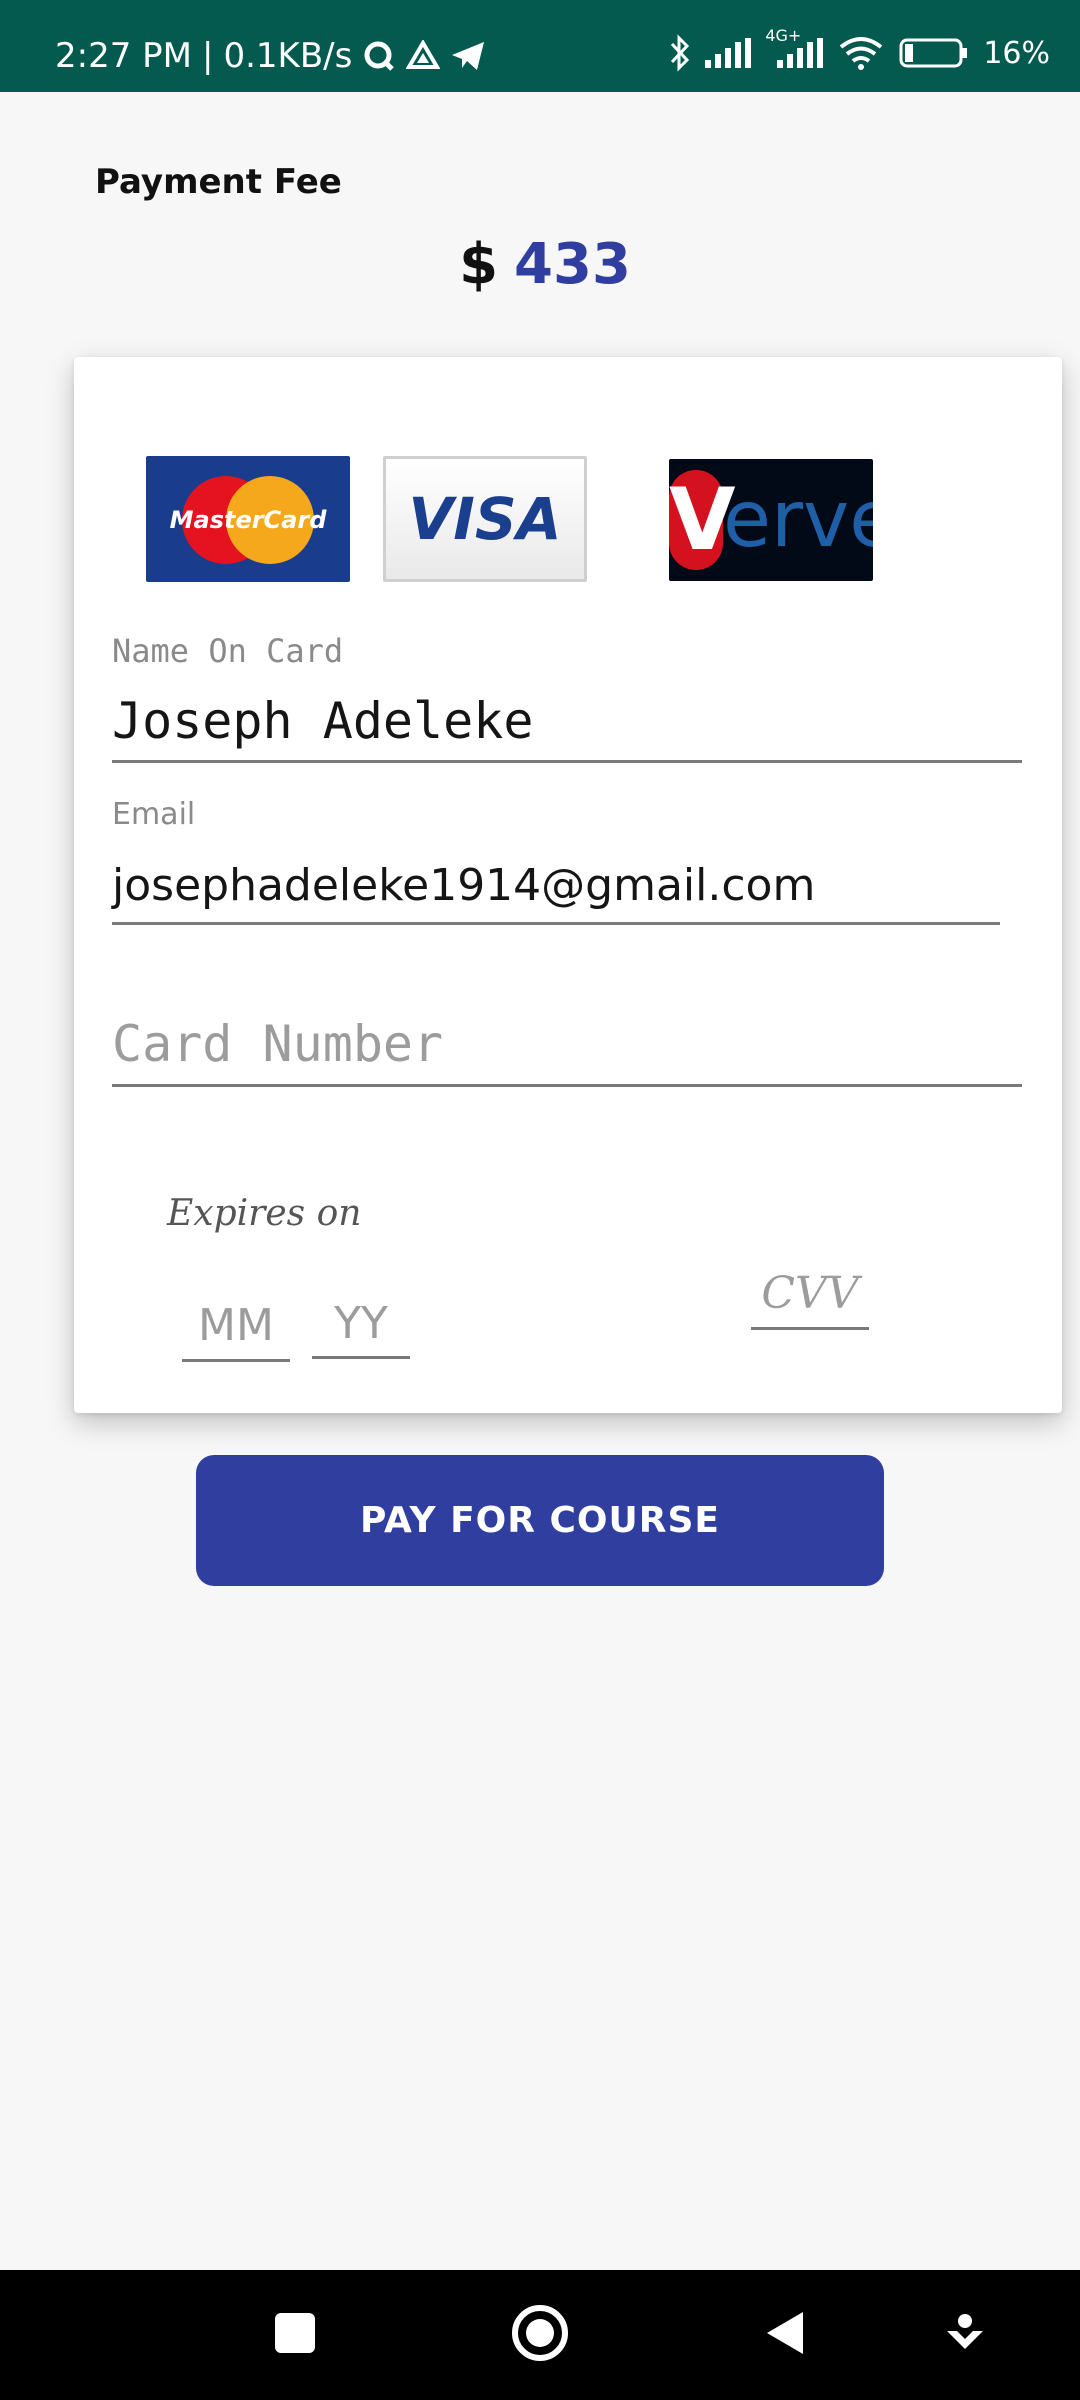 The image size is (1080, 2400). I want to click on expires-on-label: Expires on, so click(264, 1213).